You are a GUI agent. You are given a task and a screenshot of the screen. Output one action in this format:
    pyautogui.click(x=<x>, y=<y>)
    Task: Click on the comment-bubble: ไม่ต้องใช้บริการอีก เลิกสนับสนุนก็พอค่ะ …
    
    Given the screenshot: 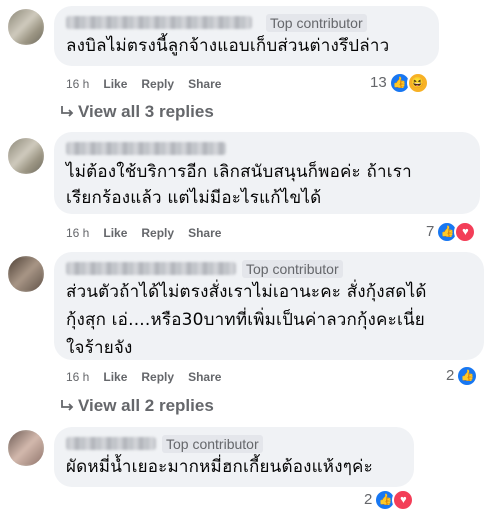 What is the action you would take?
    pyautogui.click(x=267, y=173)
    